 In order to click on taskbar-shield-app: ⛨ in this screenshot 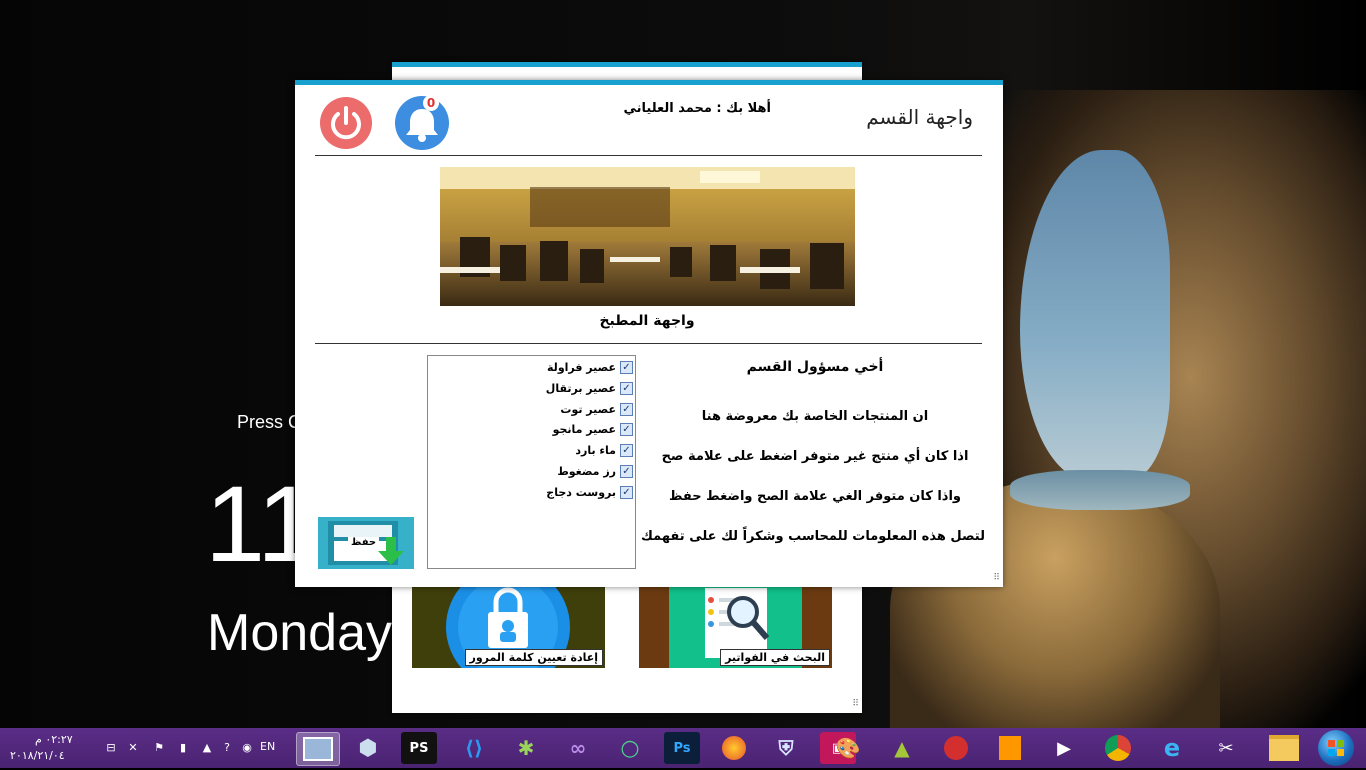, I will do `click(786, 748)`.